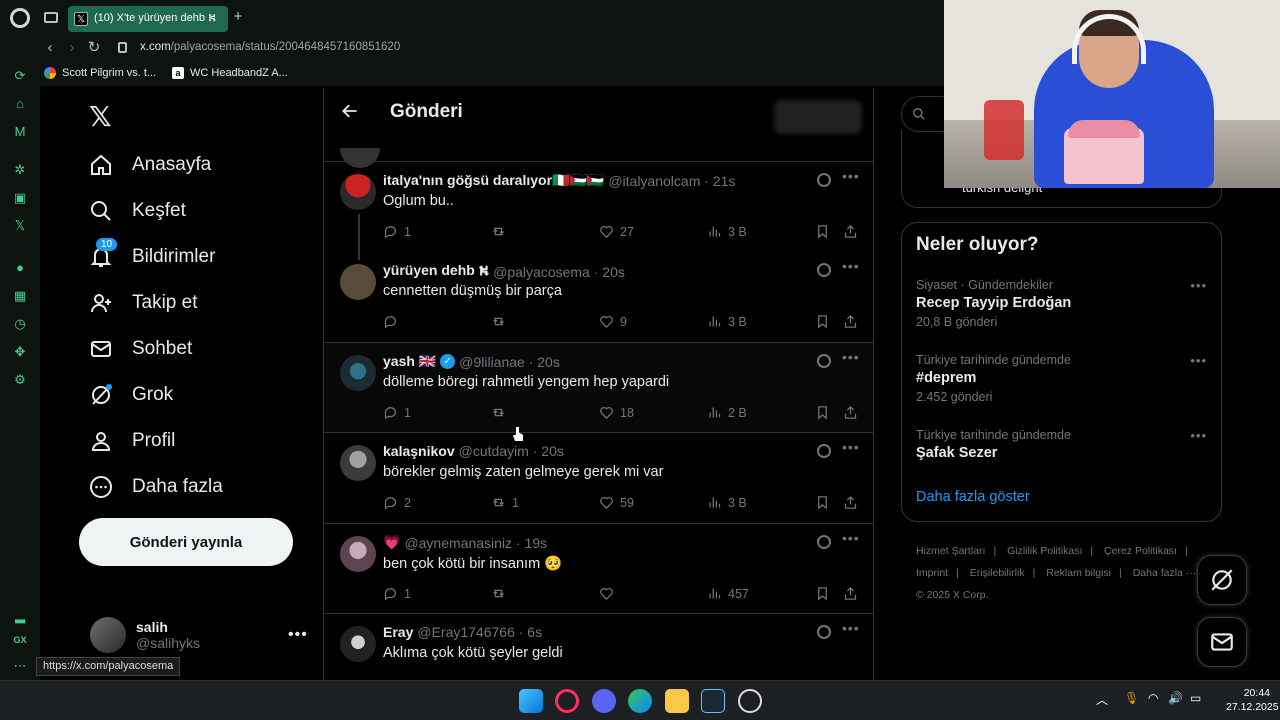  What do you see at coordinates (20, 76) in the screenshot?
I see `refresh-icon: ⟳` at bounding box center [20, 76].